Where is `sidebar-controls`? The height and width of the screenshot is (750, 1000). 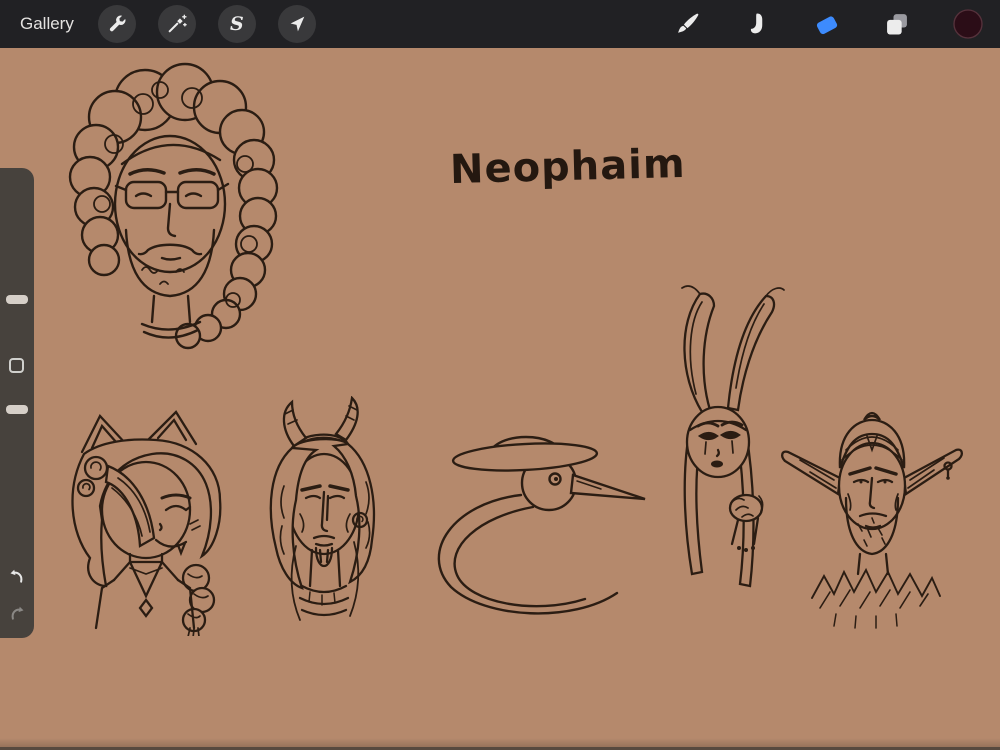
sidebar-controls is located at coordinates (17, 403).